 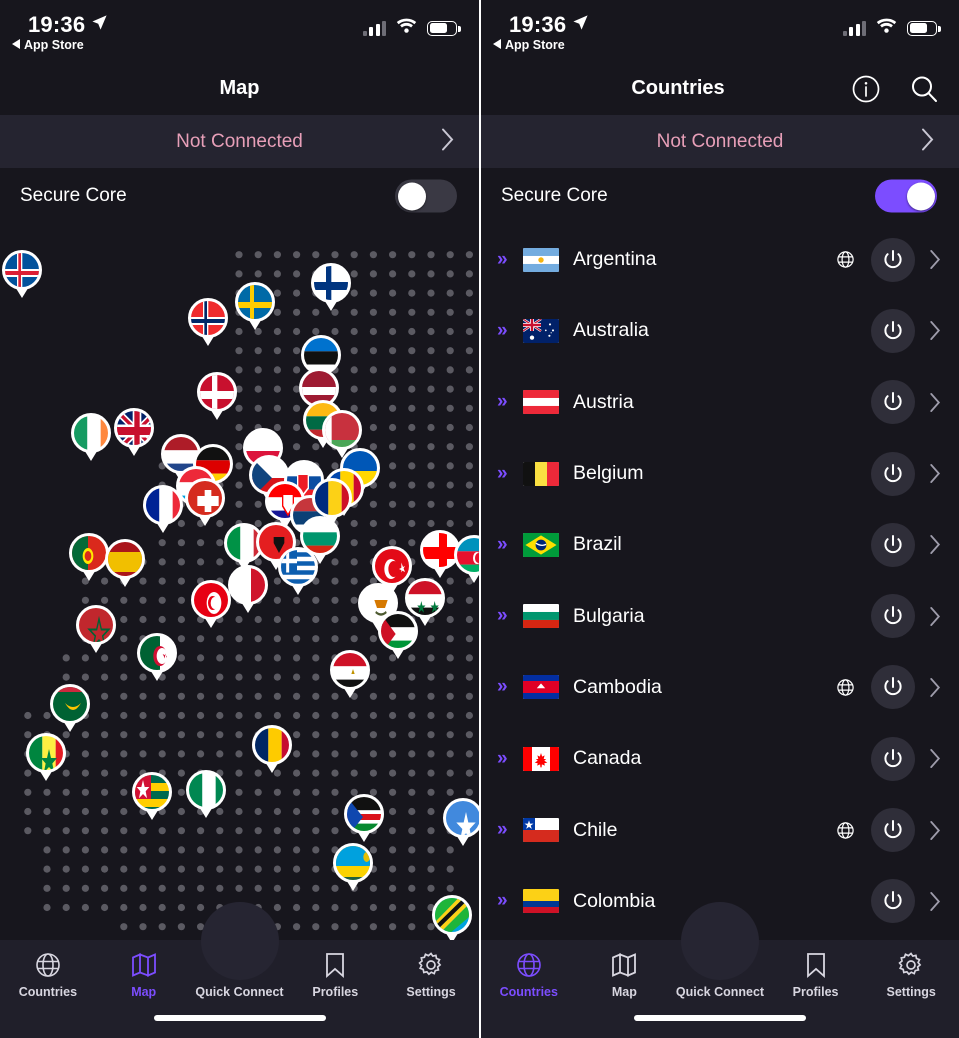 What do you see at coordinates (205, 503) in the screenshot?
I see `map-pin-switzerland` at bounding box center [205, 503].